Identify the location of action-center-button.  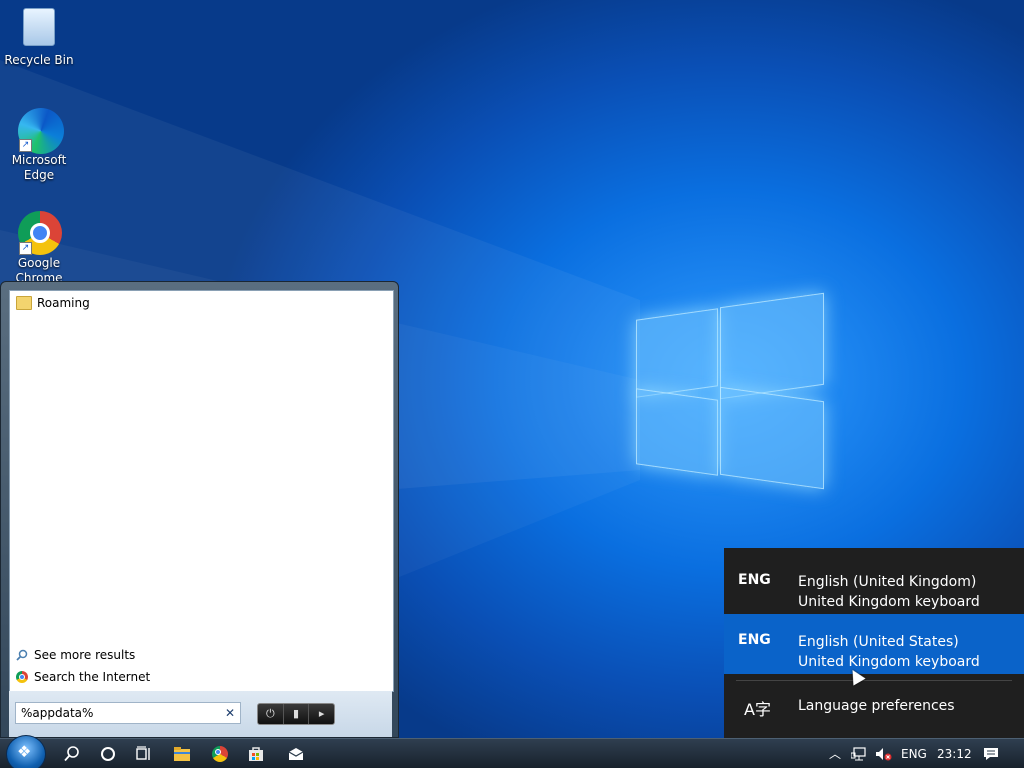
(991, 753).